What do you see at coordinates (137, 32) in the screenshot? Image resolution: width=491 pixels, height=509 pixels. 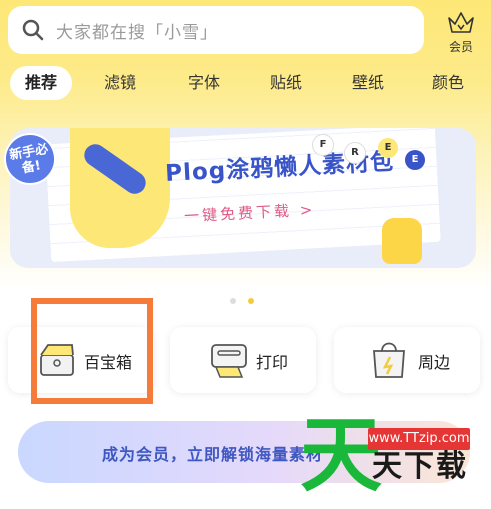 I see `search-placeholder: 大家都在搜「小雪」` at bounding box center [137, 32].